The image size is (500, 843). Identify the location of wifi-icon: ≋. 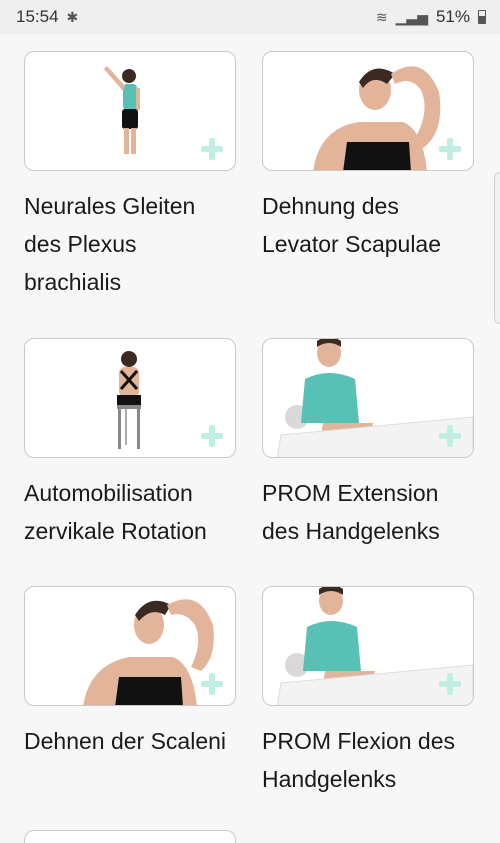
(381, 16).